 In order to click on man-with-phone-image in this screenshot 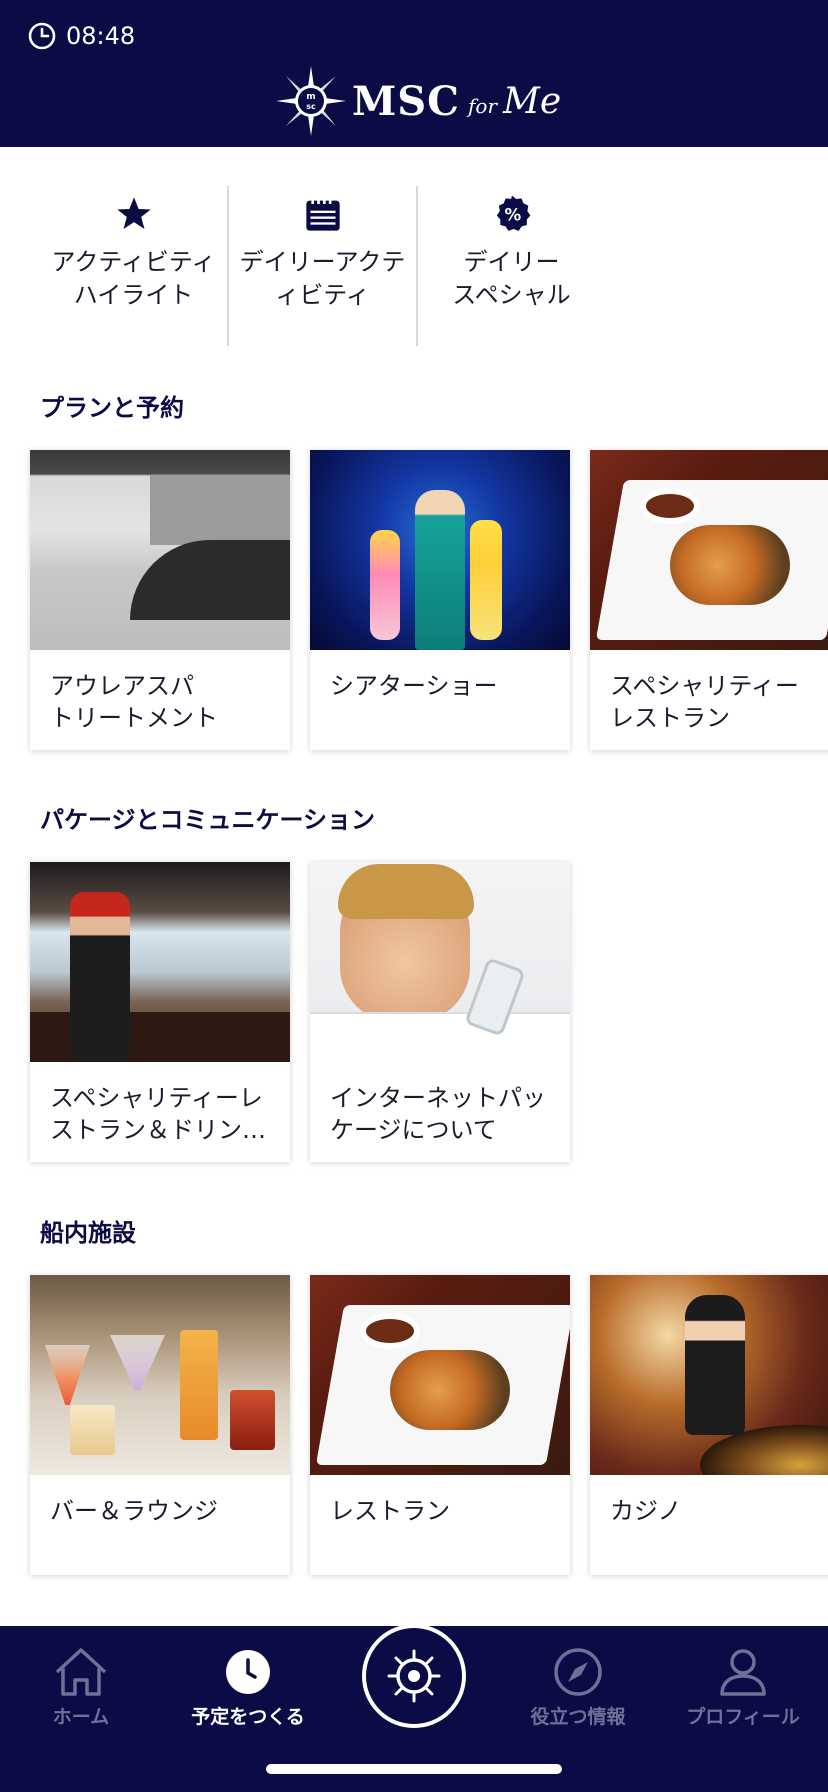, I will do `click(440, 962)`.